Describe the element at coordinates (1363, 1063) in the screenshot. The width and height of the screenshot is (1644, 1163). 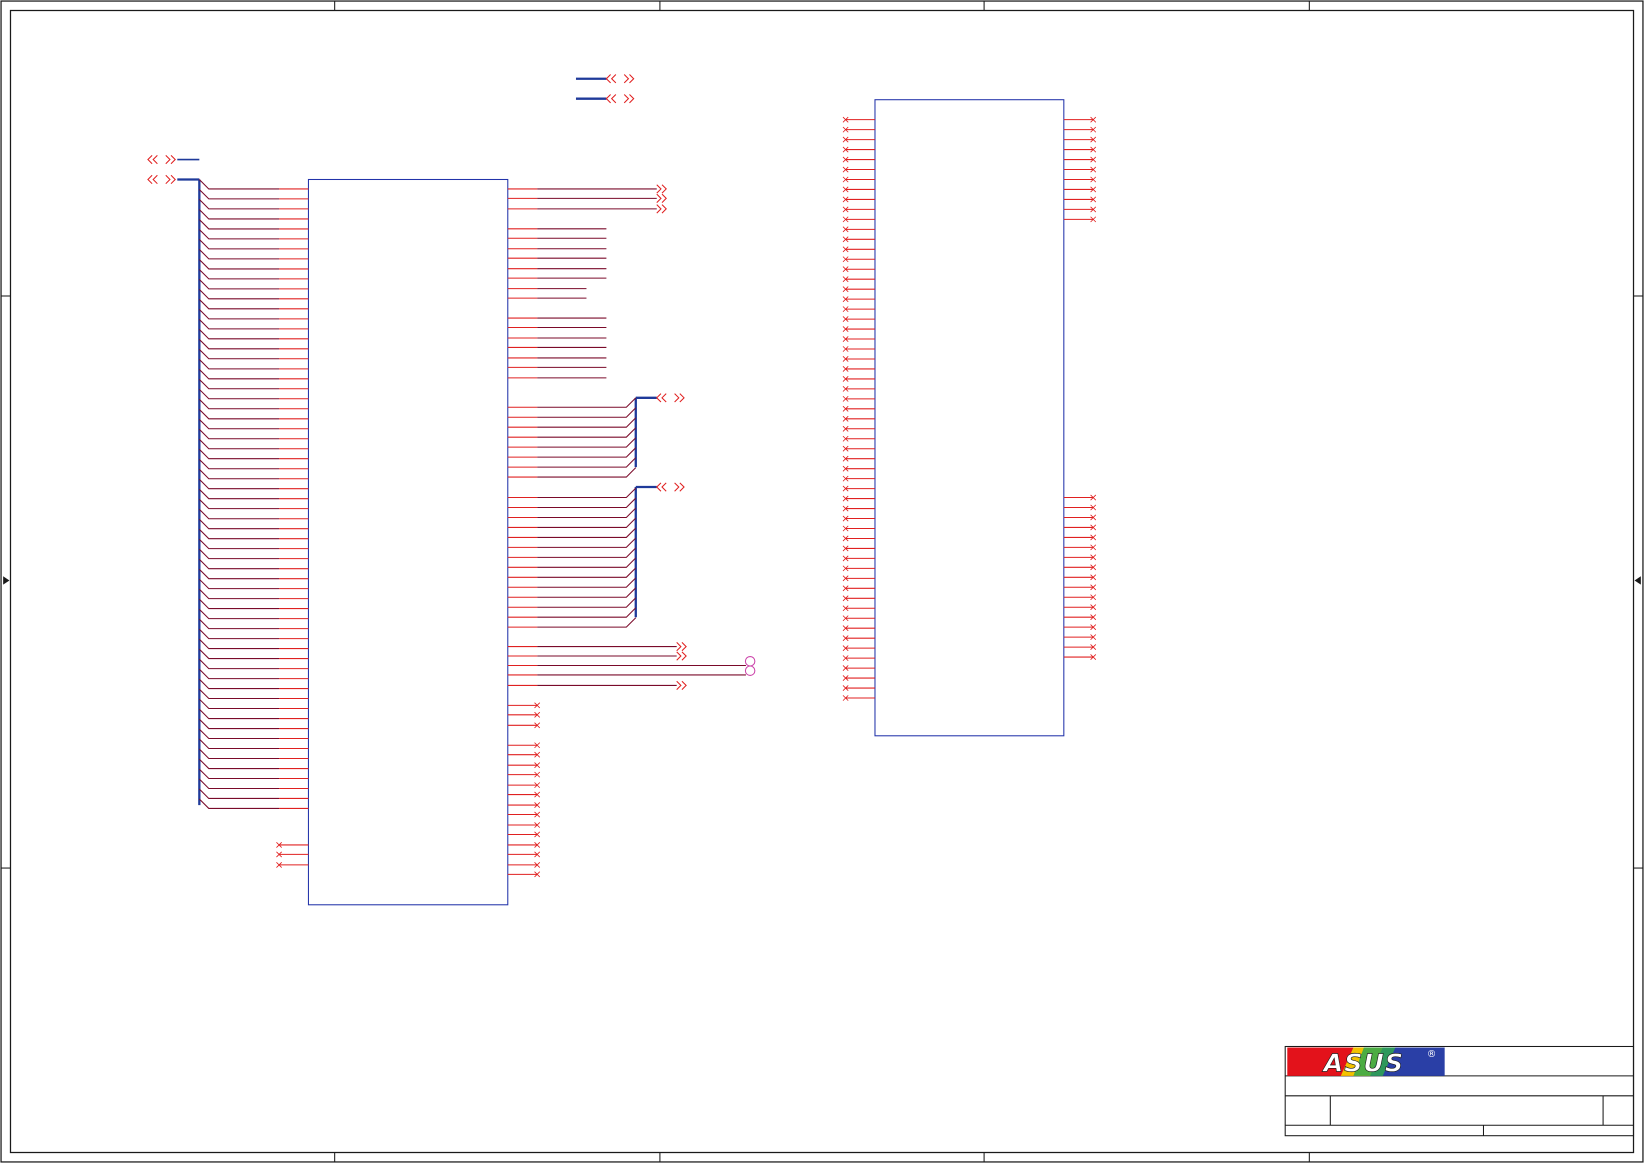
I see `logo-wordmark: ASUS` at that location.